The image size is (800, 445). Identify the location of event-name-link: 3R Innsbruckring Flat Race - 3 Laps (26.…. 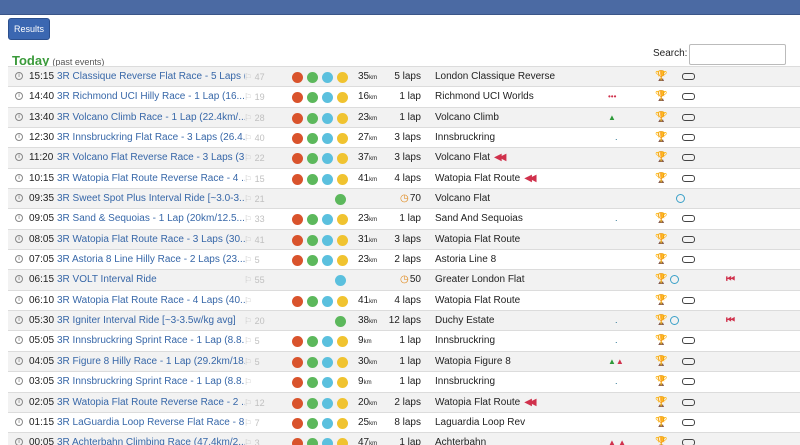
(151, 138).